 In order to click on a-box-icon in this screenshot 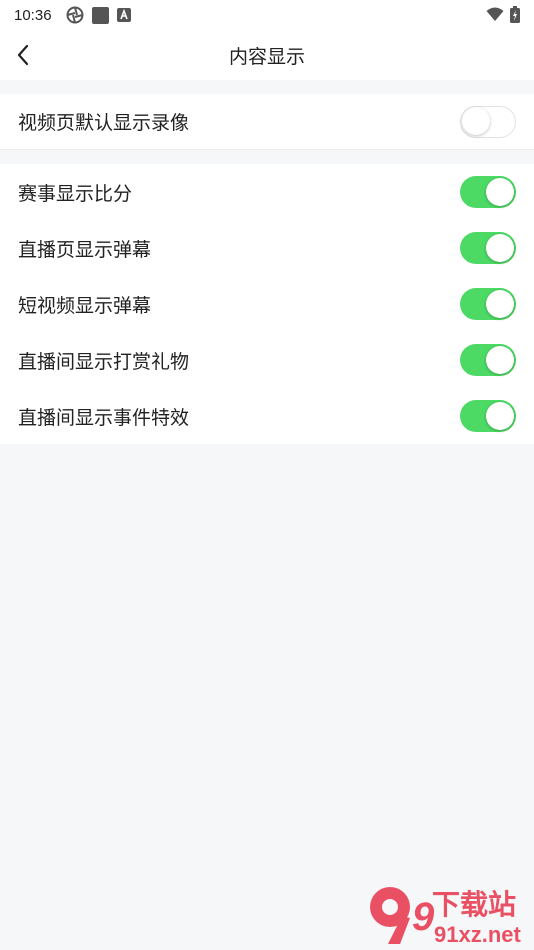, I will do `click(123, 15)`.